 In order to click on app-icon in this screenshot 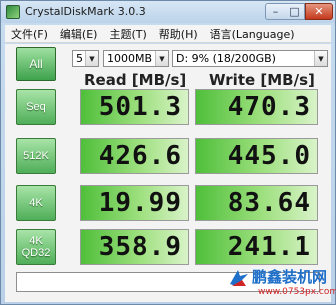, I will do `click(13, 12)`.